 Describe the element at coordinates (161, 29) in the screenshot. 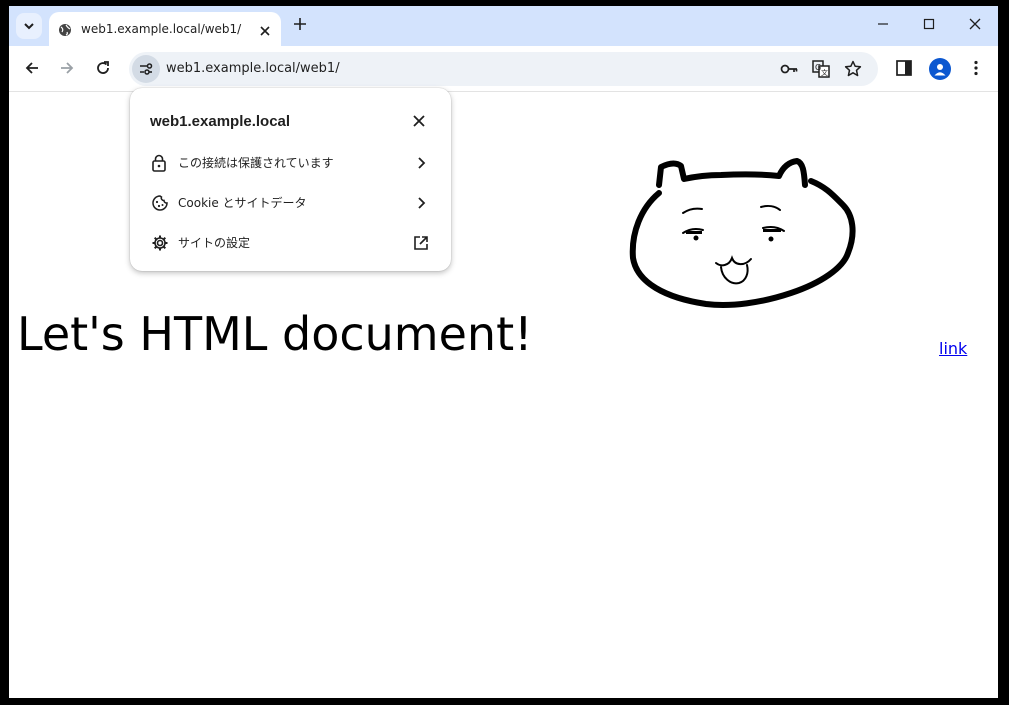

I see `tab-title: web1.example.local/web1/` at that location.